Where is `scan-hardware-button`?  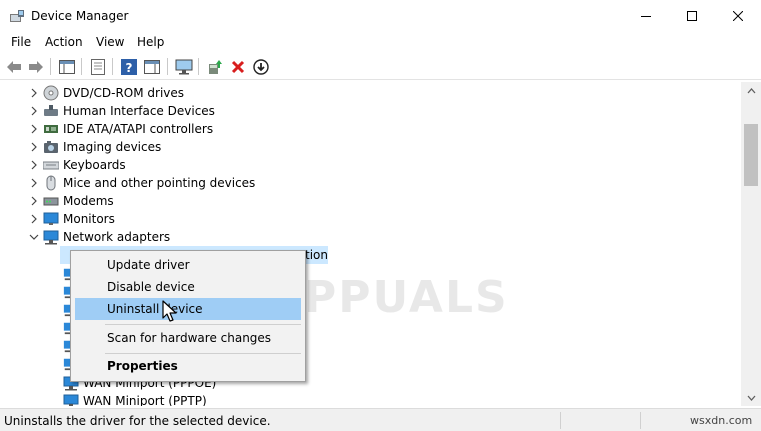 scan-hardware-button is located at coordinates (184, 66).